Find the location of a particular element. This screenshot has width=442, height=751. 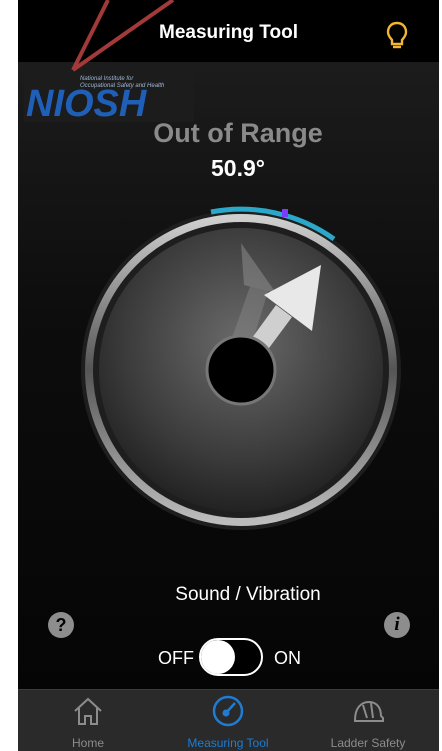

gauge-icon is located at coordinates (228, 711).